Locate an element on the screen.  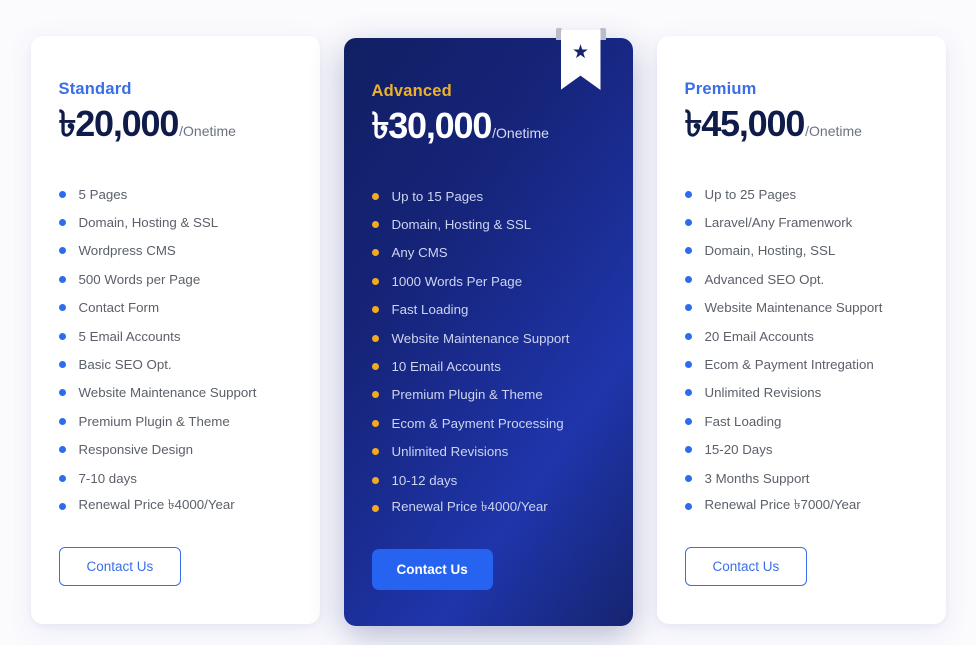
feature-item: 10 Email Accounts is located at coordinates (488, 366).